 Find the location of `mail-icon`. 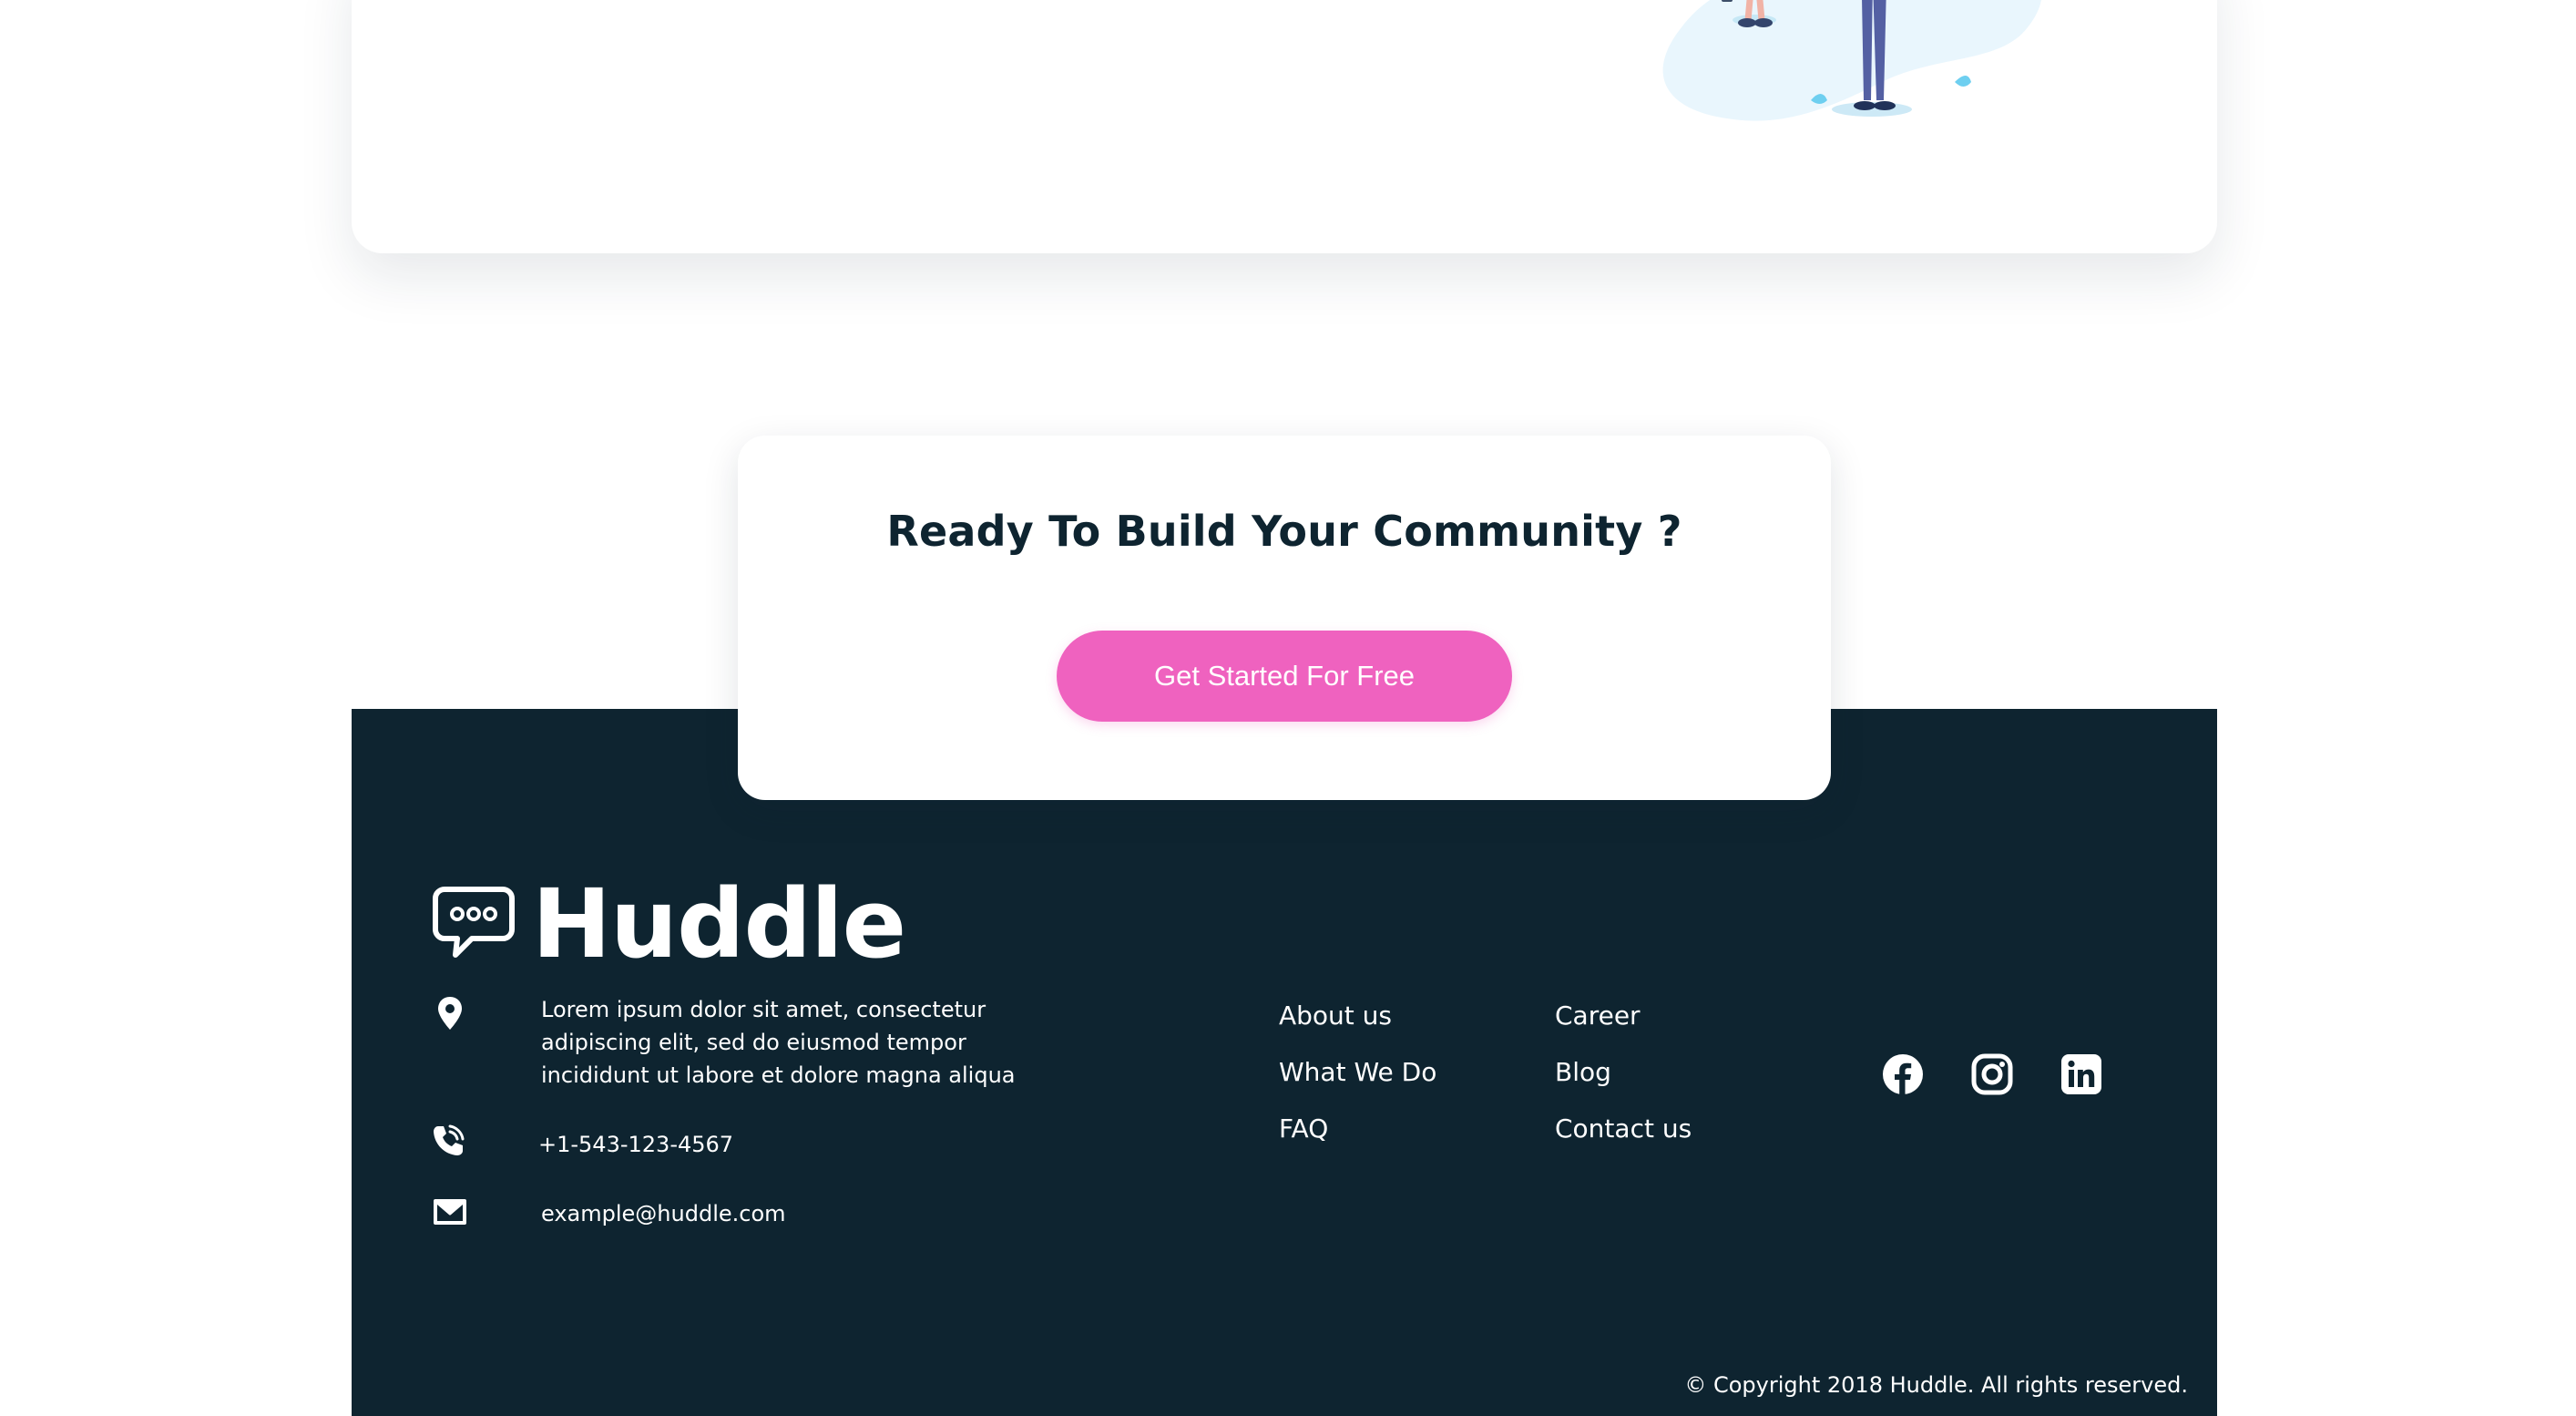

mail-icon is located at coordinates (450, 1212).